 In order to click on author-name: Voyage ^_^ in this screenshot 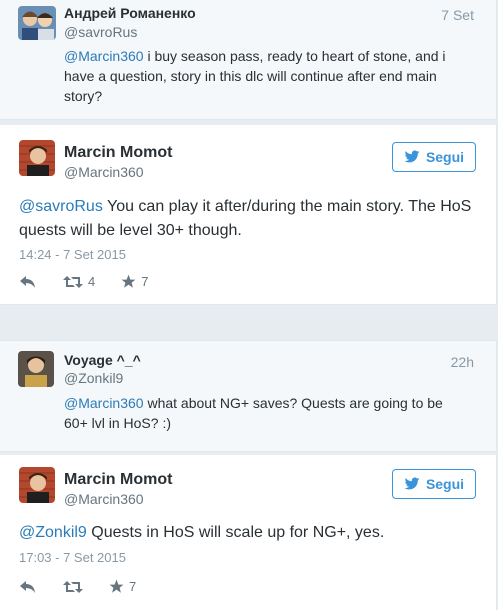, I will do `click(102, 360)`.